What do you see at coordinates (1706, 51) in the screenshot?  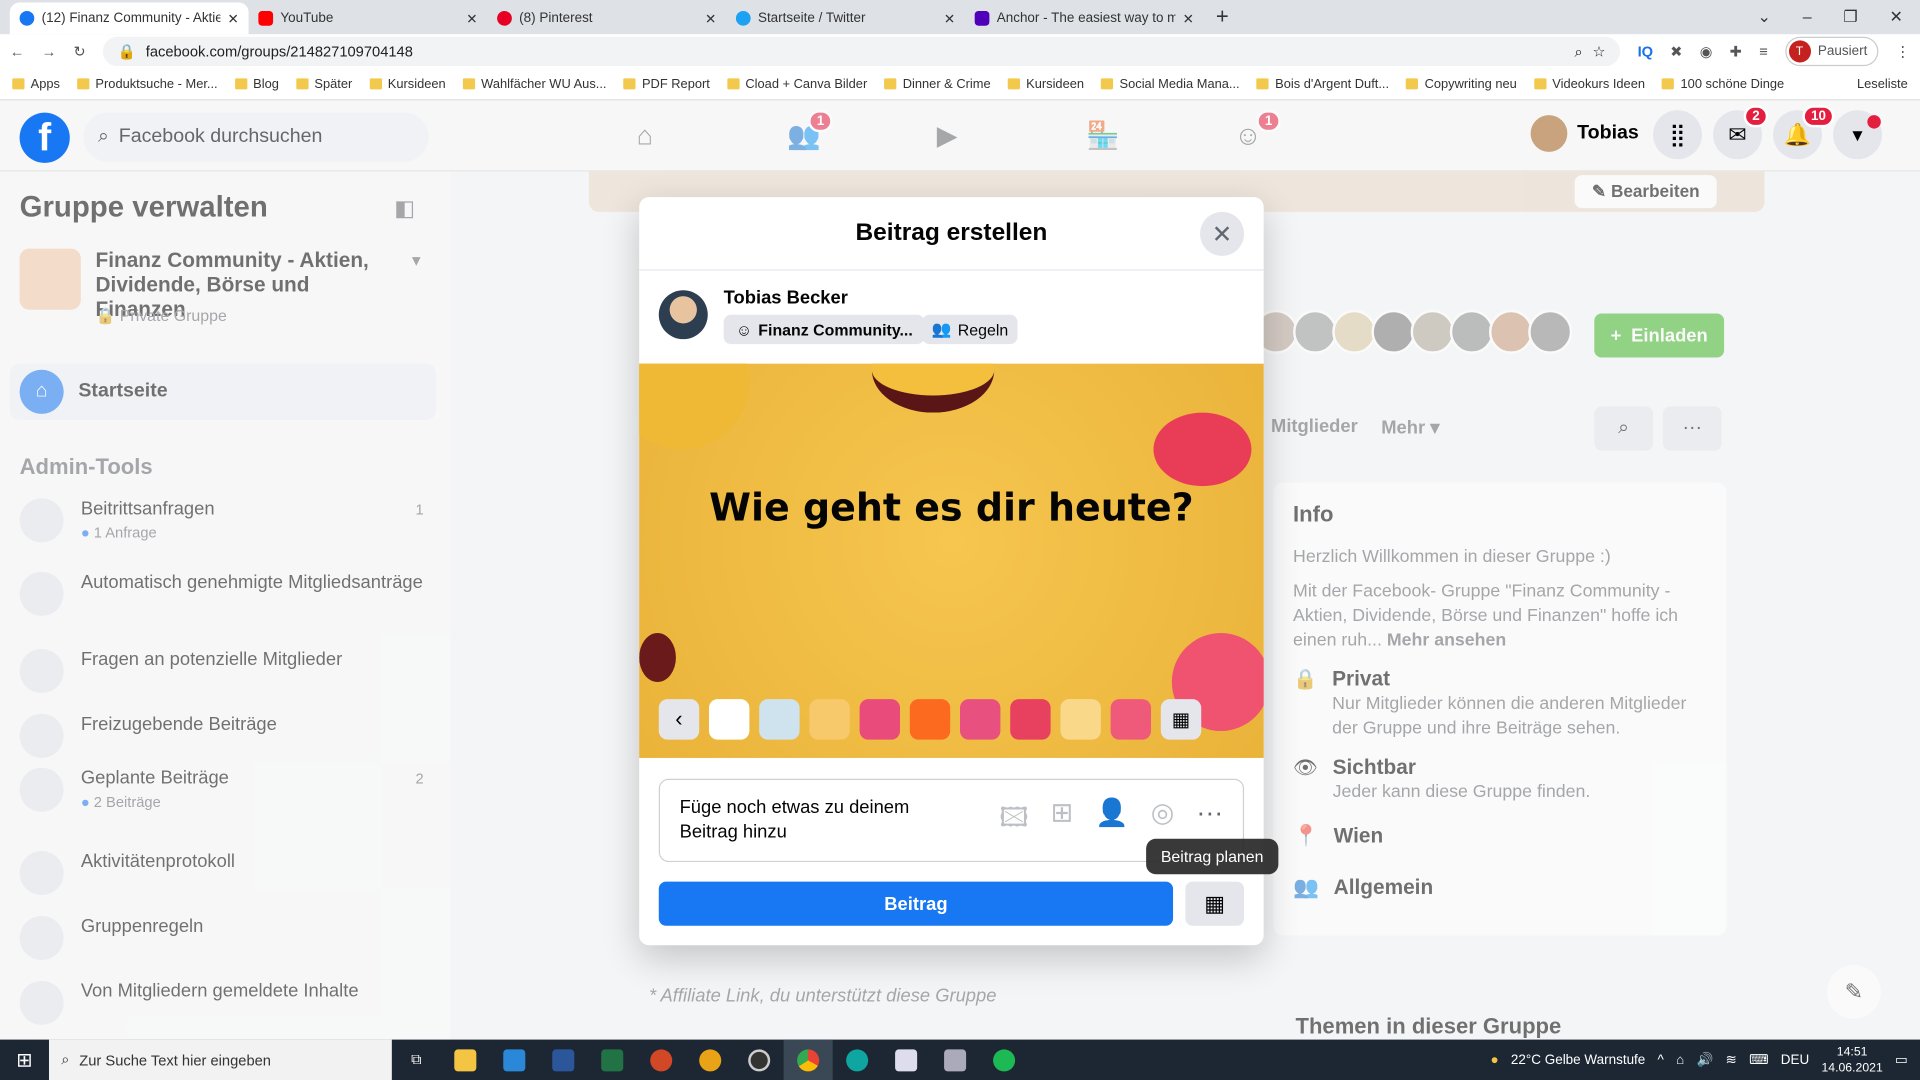 I see `extension-icon: ◉` at bounding box center [1706, 51].